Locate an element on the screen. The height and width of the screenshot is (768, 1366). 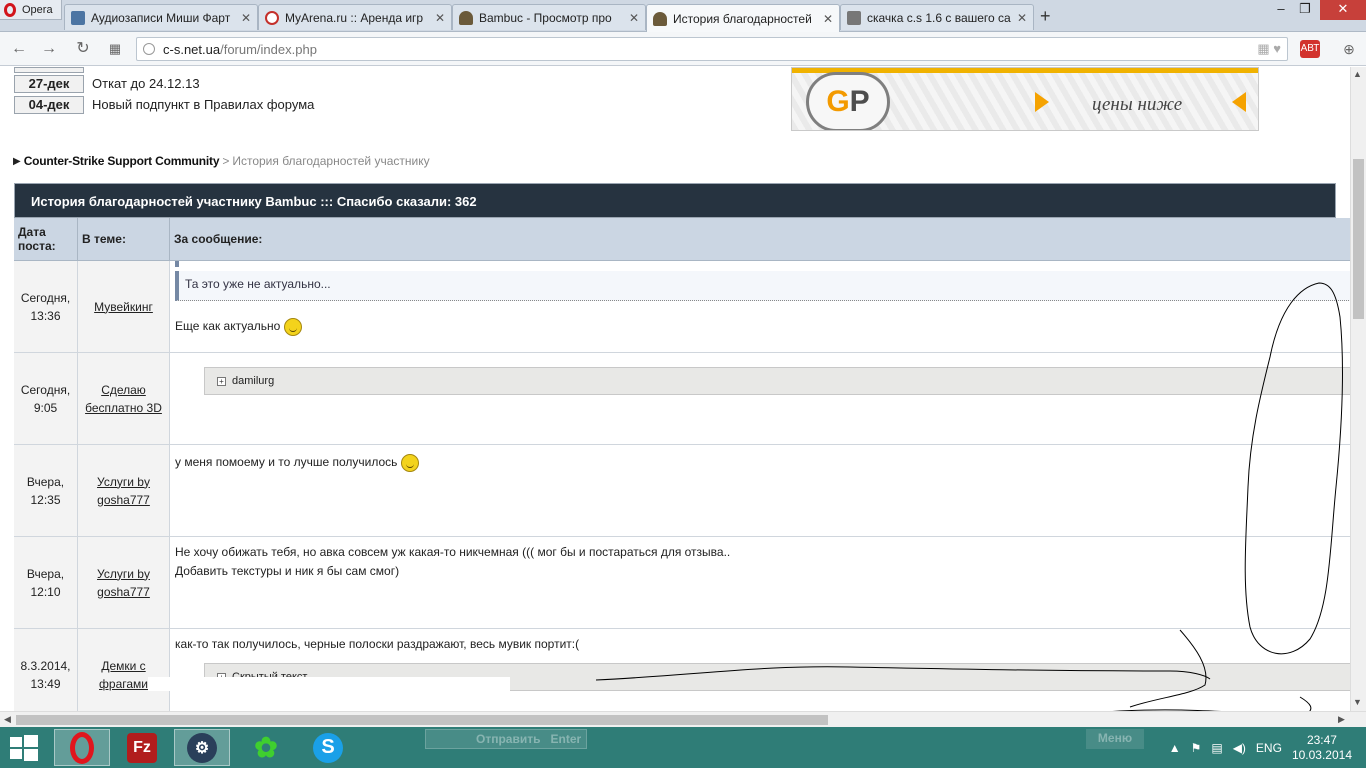
gamepad-icon is located at coordinates (854, 17).